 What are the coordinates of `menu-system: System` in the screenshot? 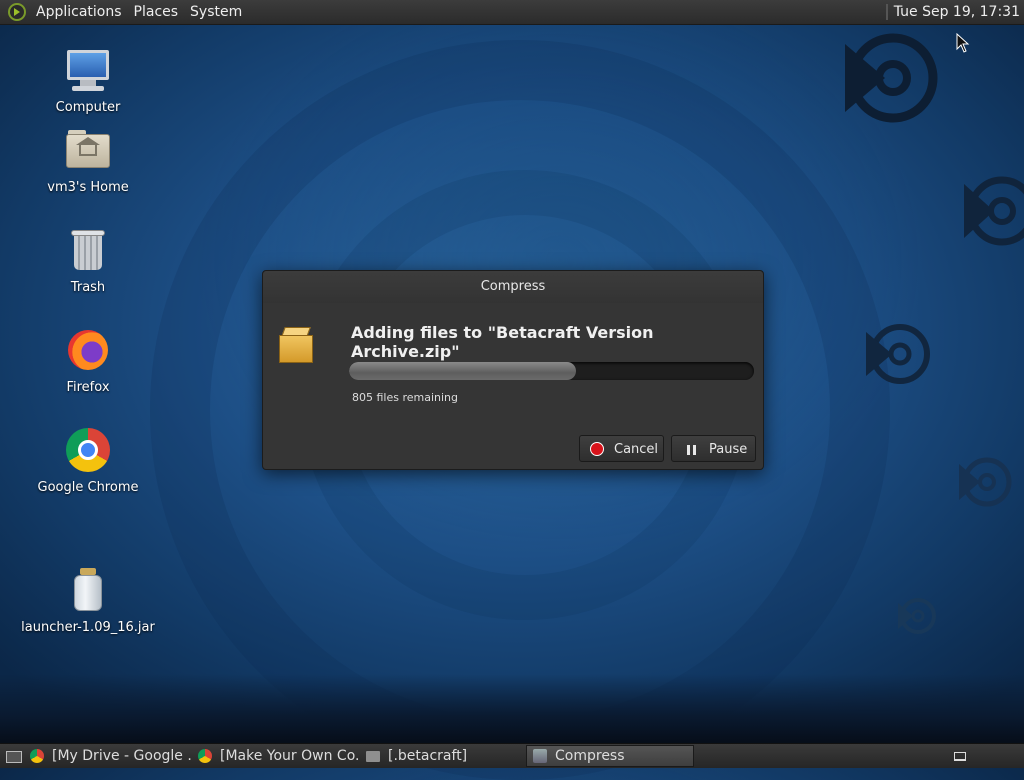 It's located at (216, 12).